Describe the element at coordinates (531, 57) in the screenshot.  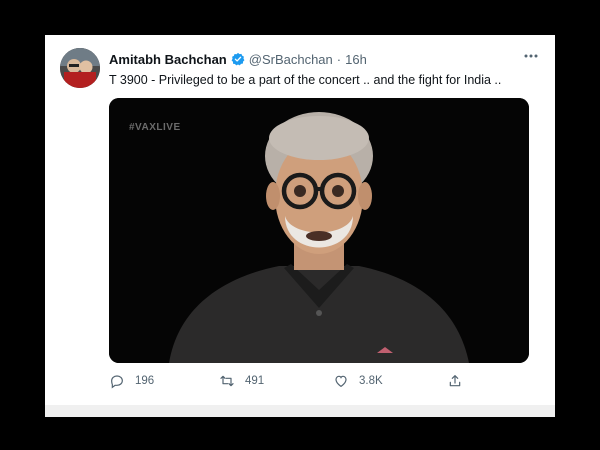
I see `more-options-icon` at that location.